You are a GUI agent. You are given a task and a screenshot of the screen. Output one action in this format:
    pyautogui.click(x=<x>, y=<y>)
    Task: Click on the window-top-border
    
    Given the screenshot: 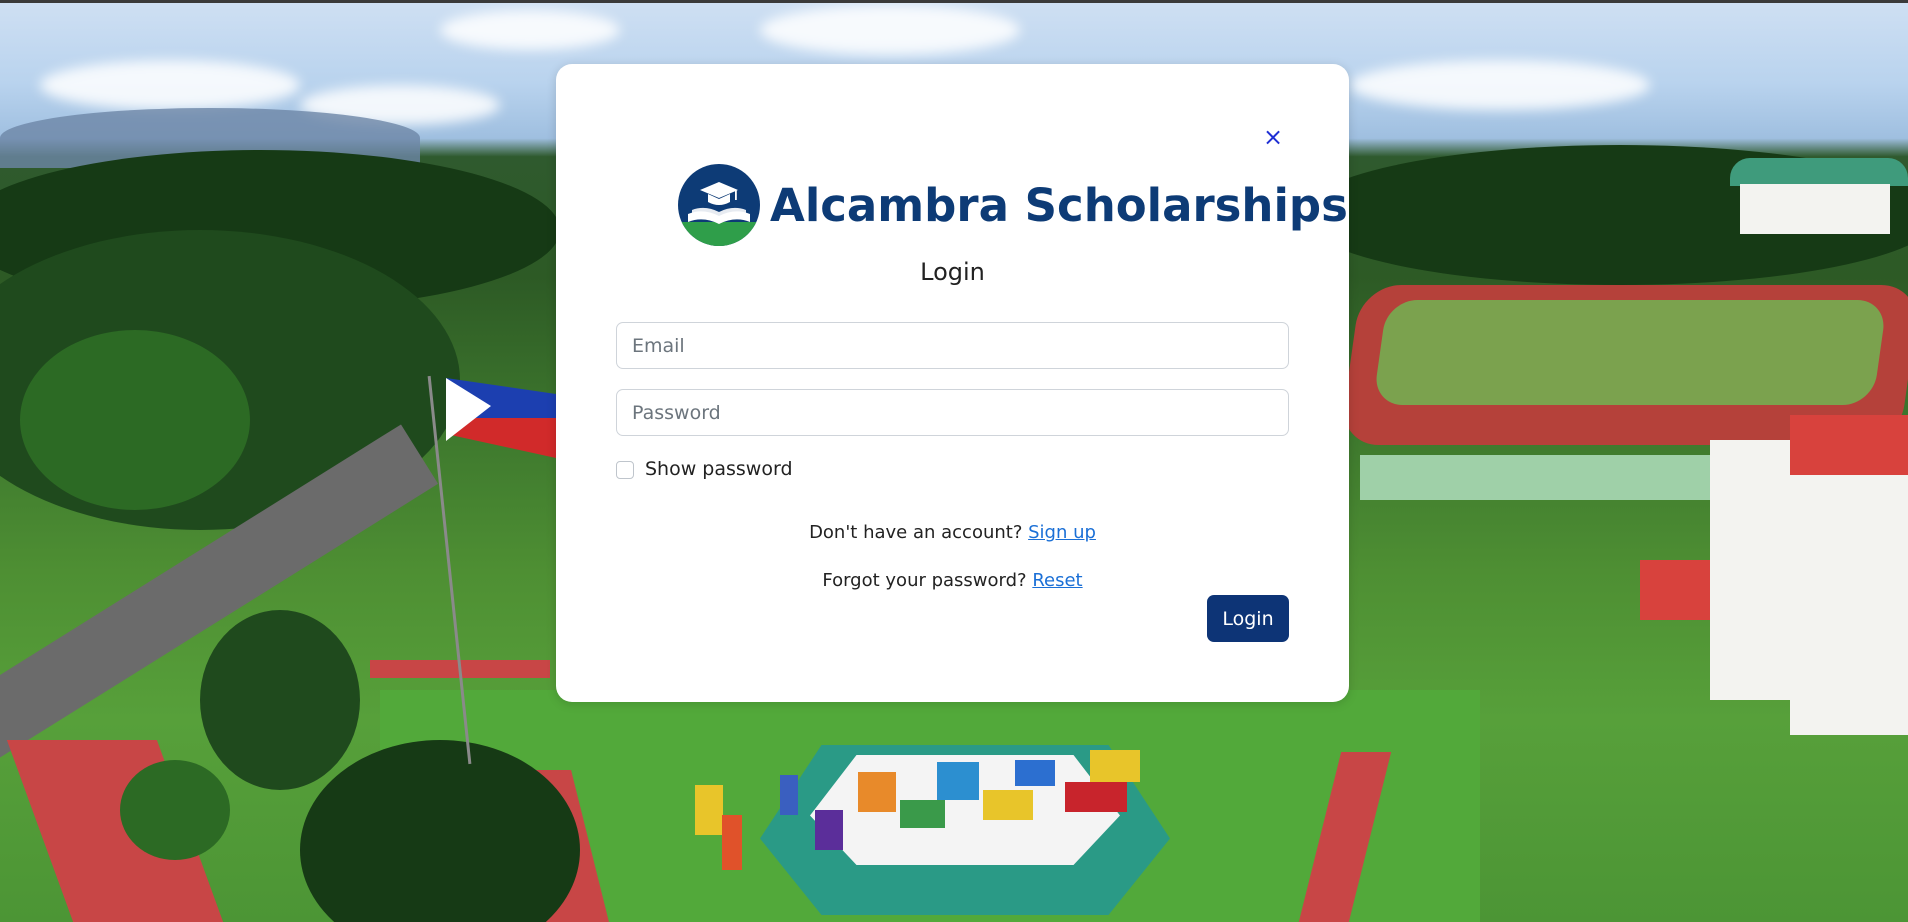 What is the action you would take?
    pyautogui.click(x=954, y=1)
    